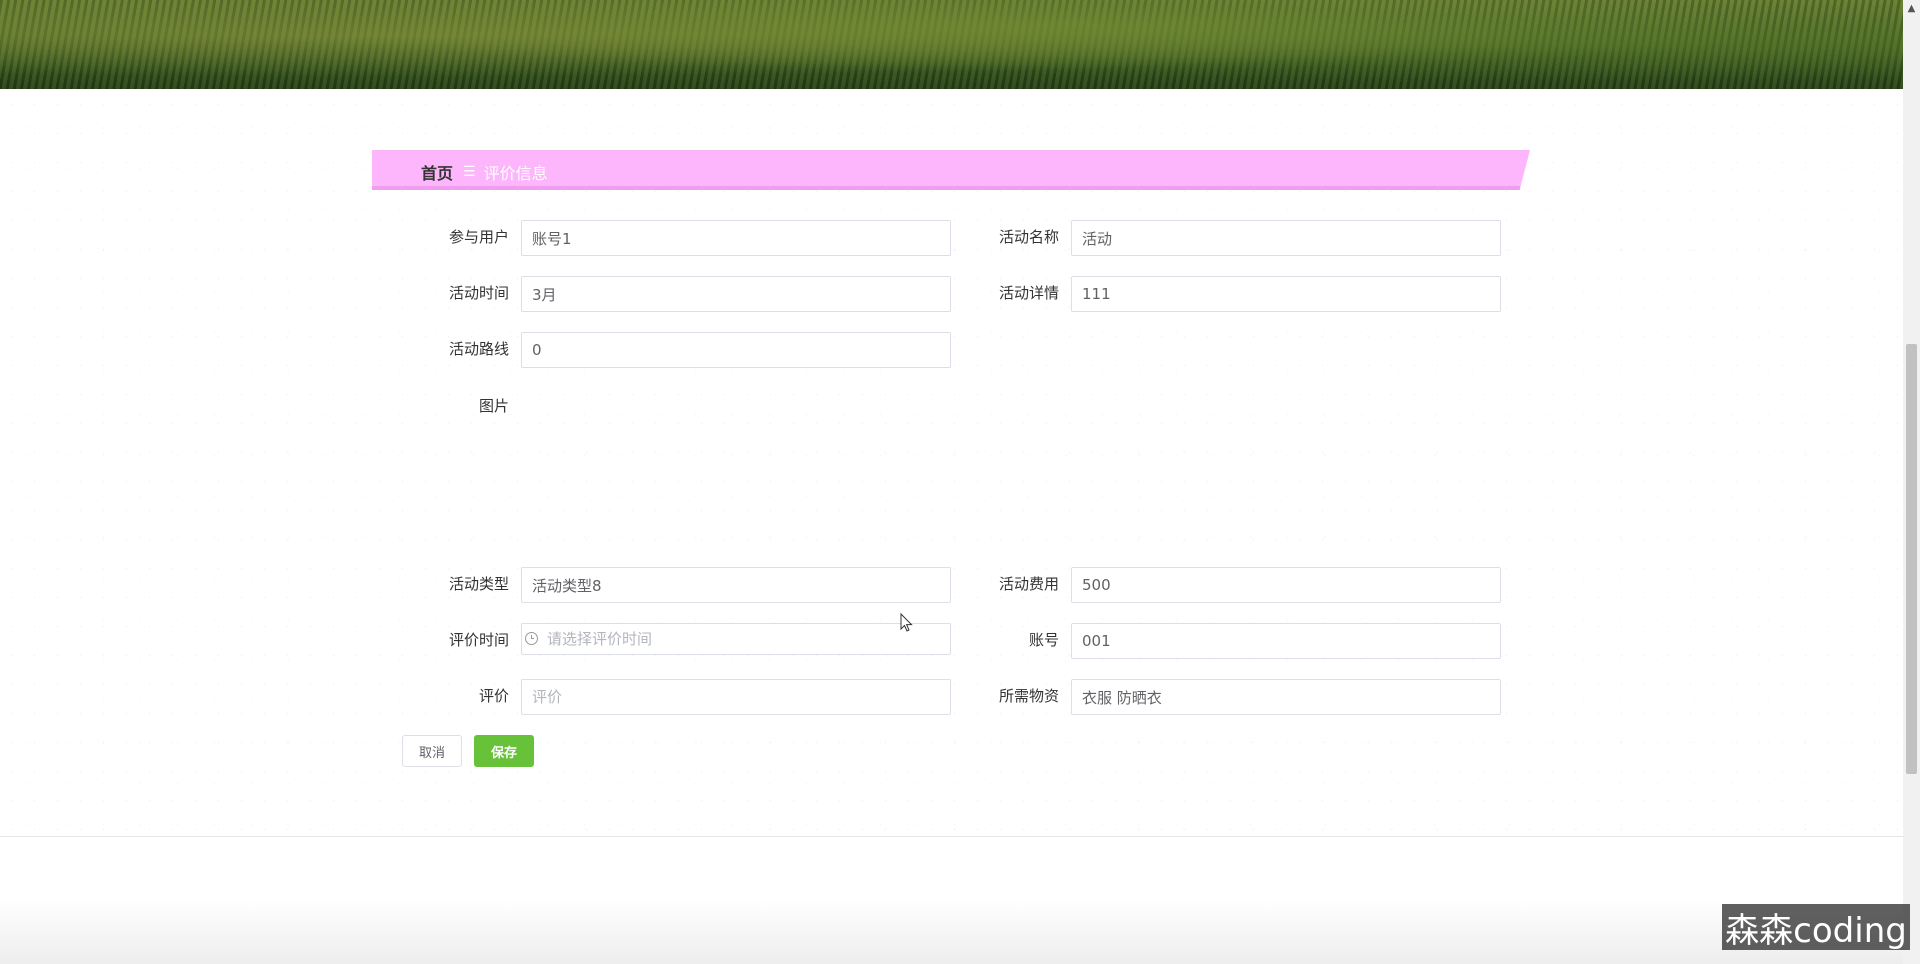 The width and height of the screenshot is (1920, 964). What do you see at coordinates (478, 640) in the screenshot?
I see `review-time-label: 评价时间` at bounding box center [478, 640].